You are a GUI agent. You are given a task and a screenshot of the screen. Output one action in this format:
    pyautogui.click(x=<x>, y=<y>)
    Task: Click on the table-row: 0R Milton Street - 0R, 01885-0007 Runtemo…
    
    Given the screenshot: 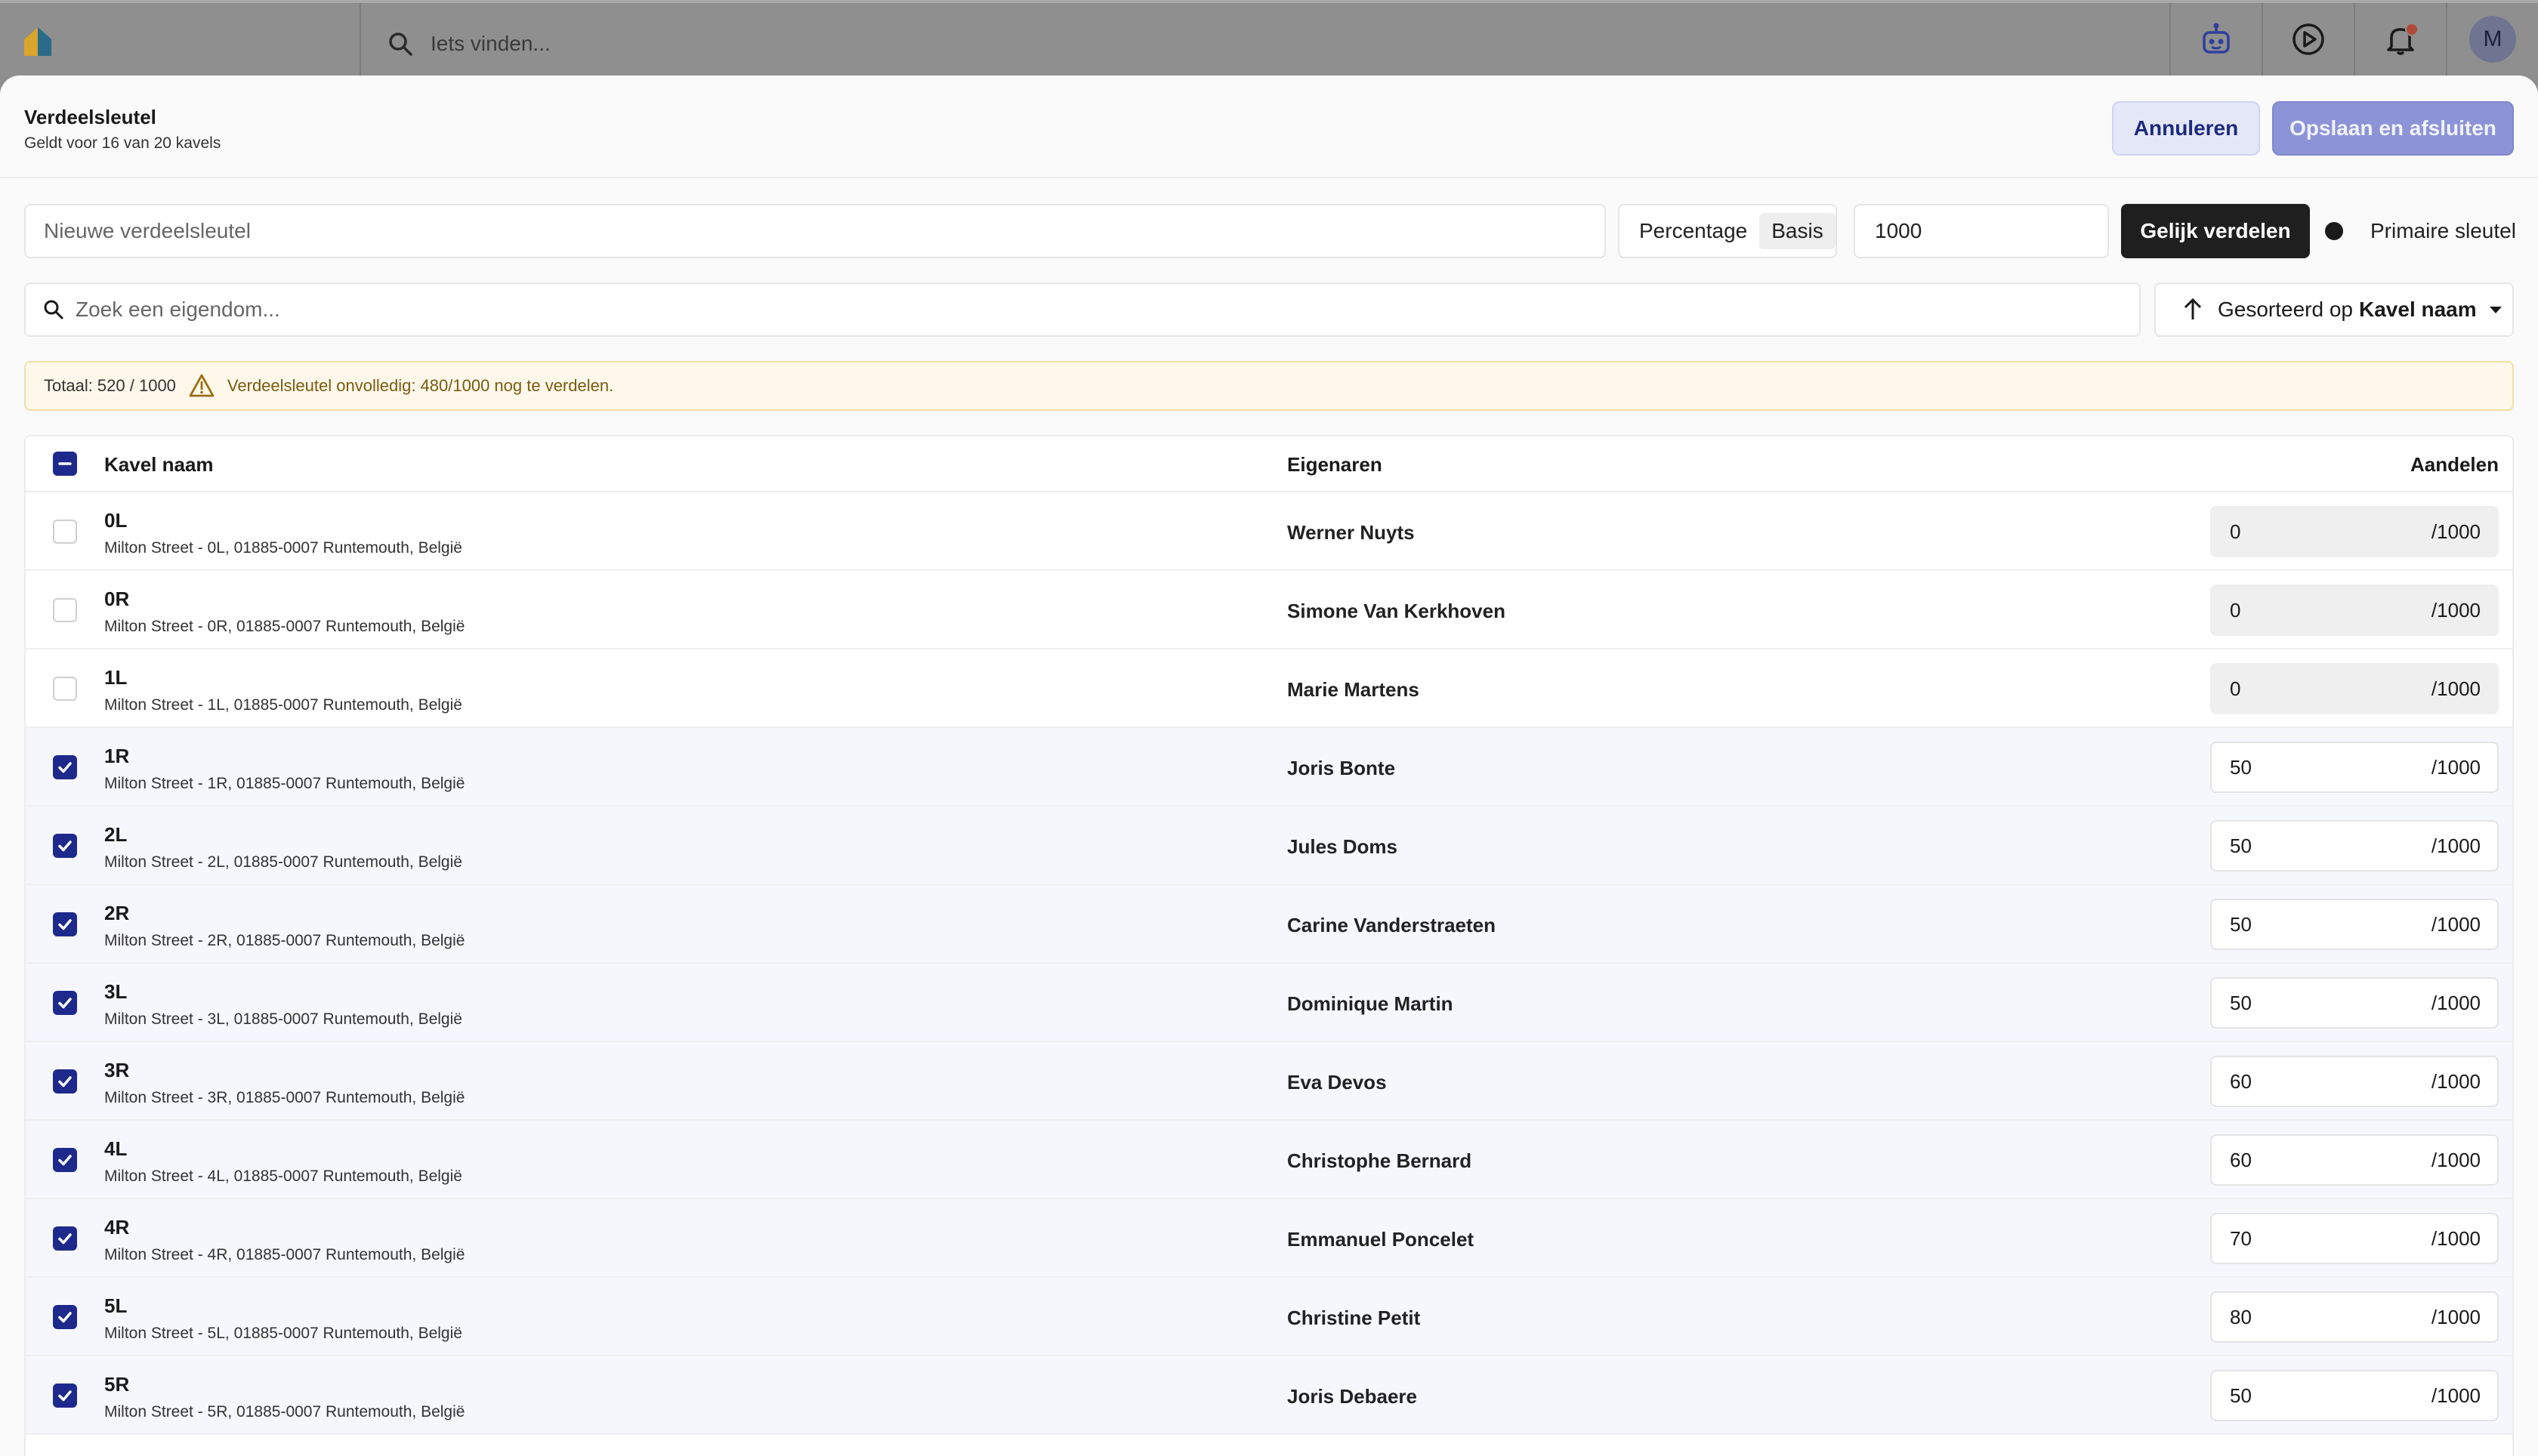 What is the action you would take?
    pyautogui.click(x=1269, y=610)
    